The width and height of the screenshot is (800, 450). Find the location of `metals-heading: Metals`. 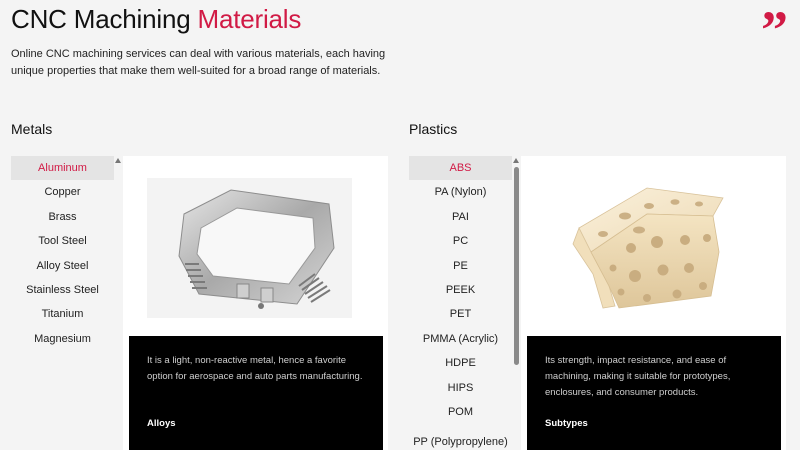

metals-heading: Metals is located at coordinates (32, 129).